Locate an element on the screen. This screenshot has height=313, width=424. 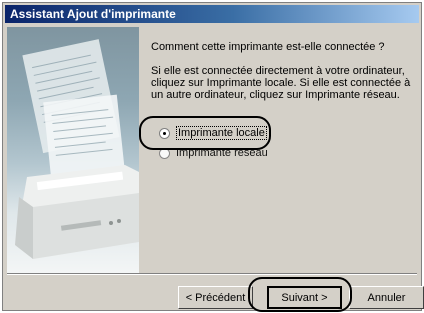
button-separator is located at coordinates (212, 274).